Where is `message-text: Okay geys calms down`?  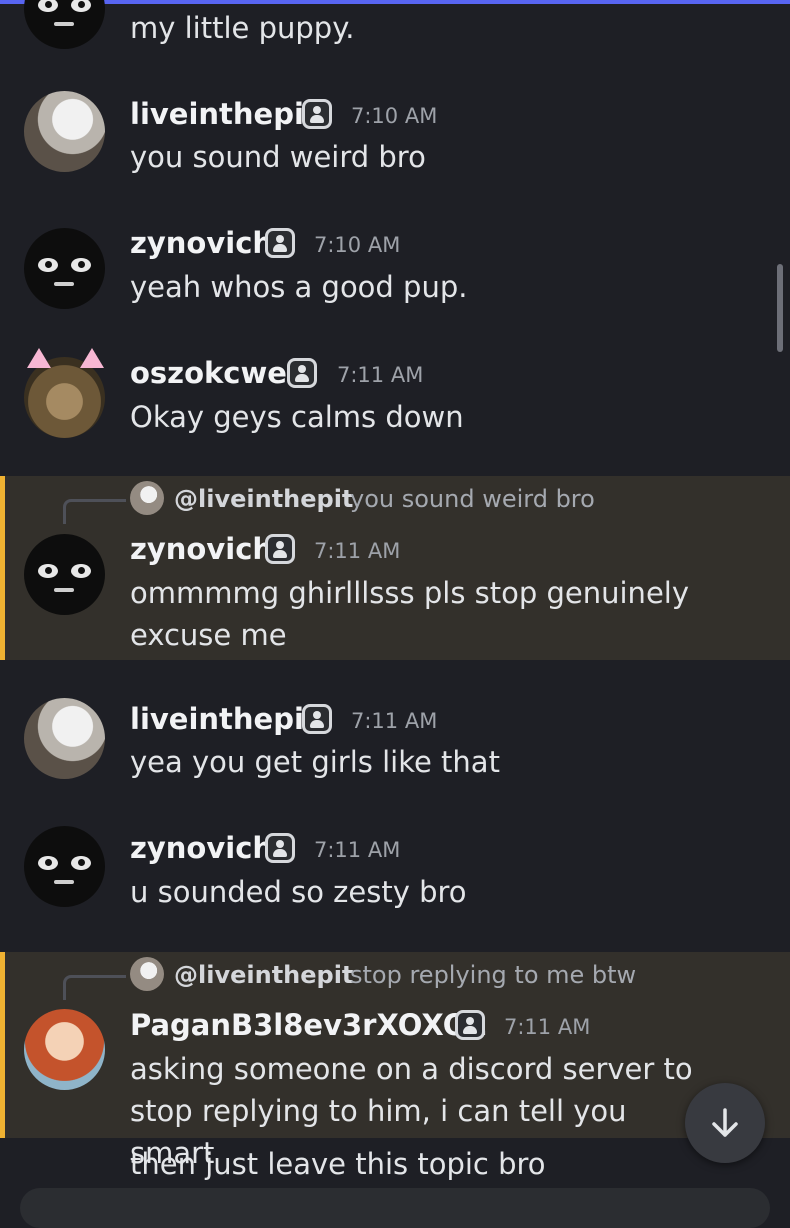 message-text: Okay geys calms down is located at coordinates (297, 417).